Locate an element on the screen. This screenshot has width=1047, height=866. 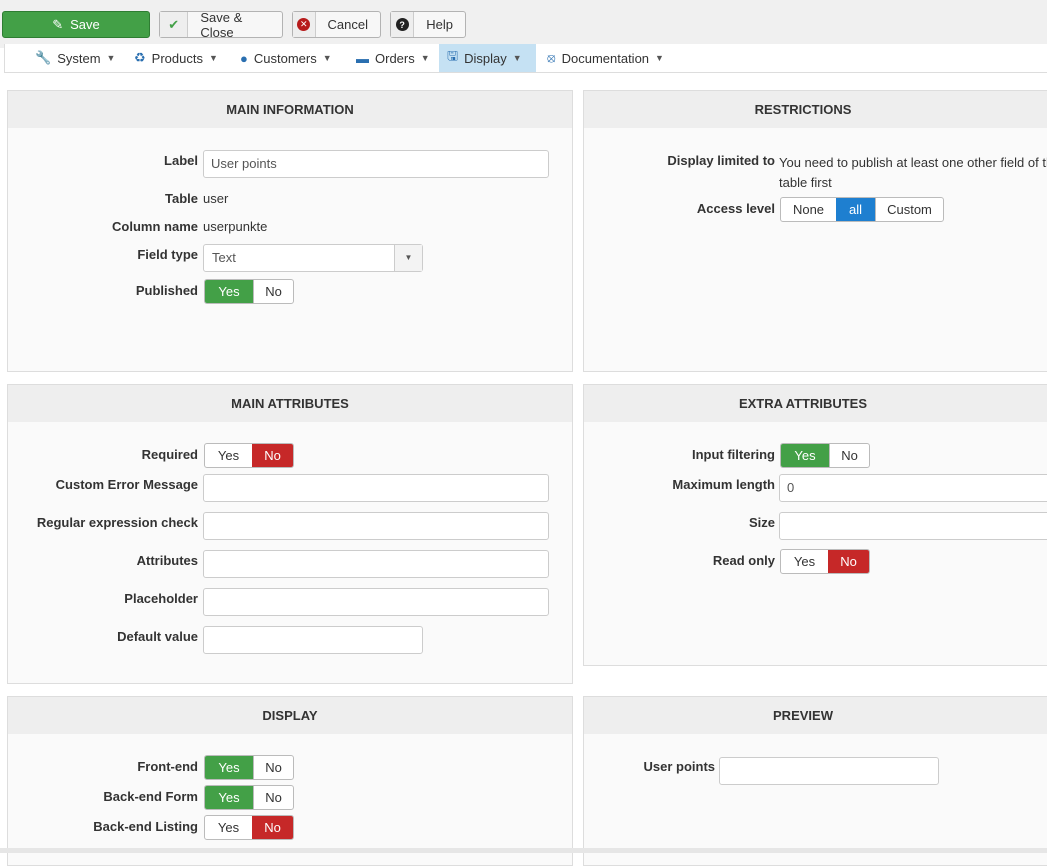
cancel-icon: ✕ is located at coordinates (304, 24).